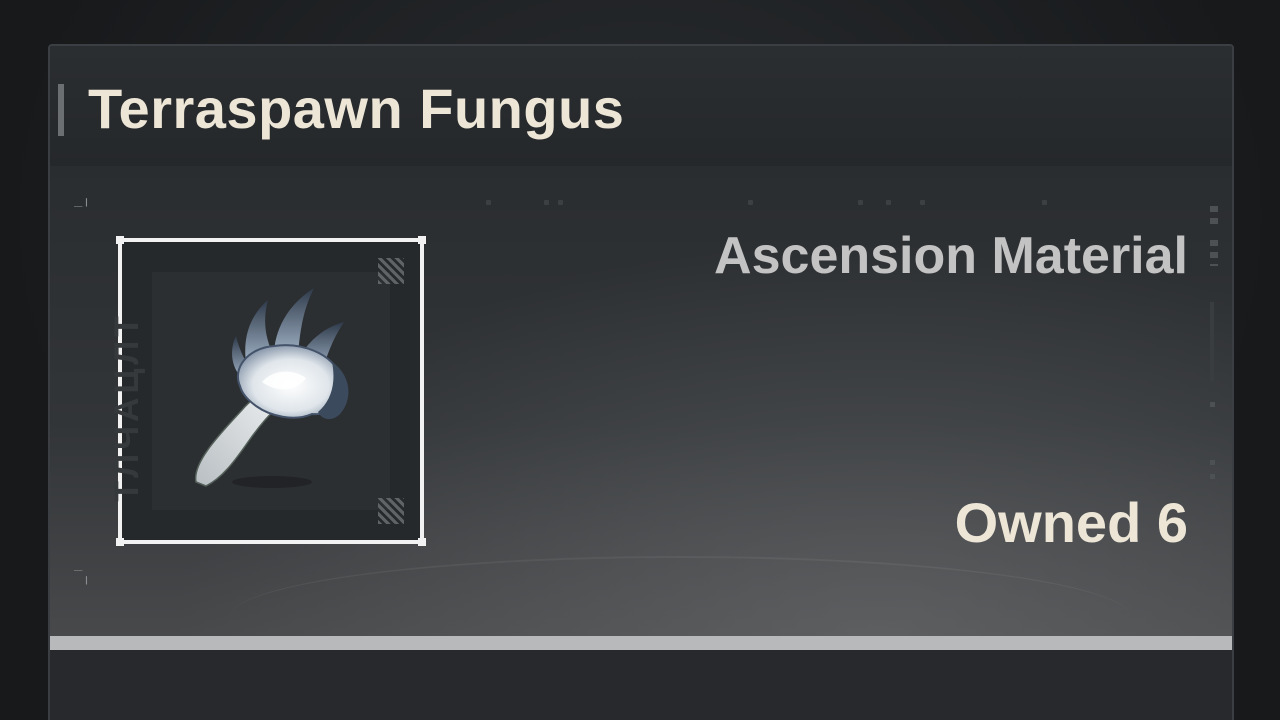 This screenshot has height=720, width=1280. What do you see at coordinates (127, 407) in the screenshot?
I see `frame-watermark: ТЛЧАЦЛТ` at bounding box center [127, 407].